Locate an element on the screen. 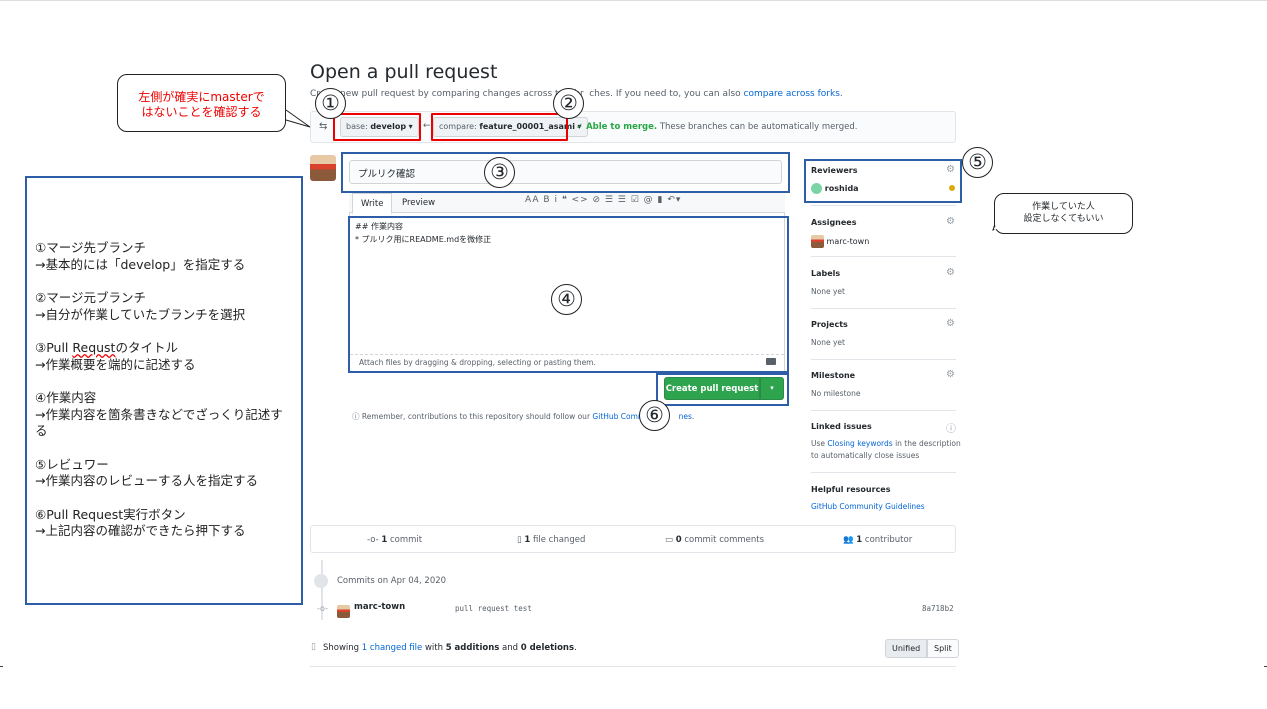 The height and width of the screenshot is (709, 1267). marker-5: ⑤ is located at coordinates (977, 162).